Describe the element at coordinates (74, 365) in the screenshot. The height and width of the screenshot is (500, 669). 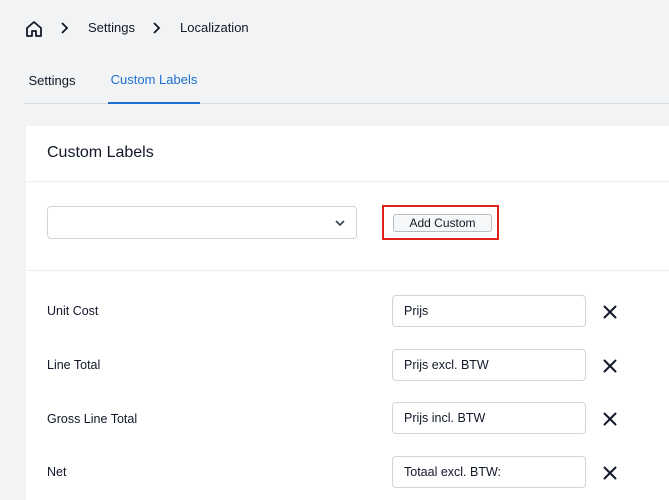
I see `label-line-total: Line Total` at that location.